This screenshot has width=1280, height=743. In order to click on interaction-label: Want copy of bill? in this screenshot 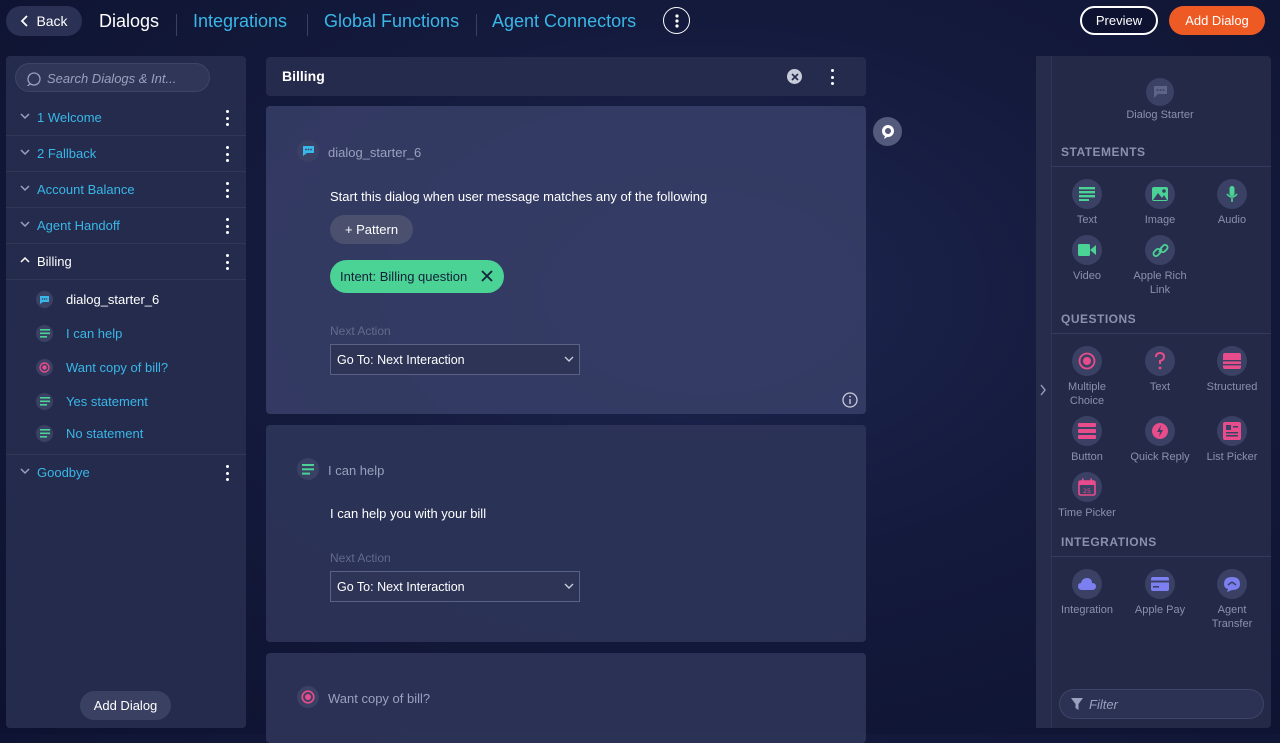, I will do `click(117, 367)`.